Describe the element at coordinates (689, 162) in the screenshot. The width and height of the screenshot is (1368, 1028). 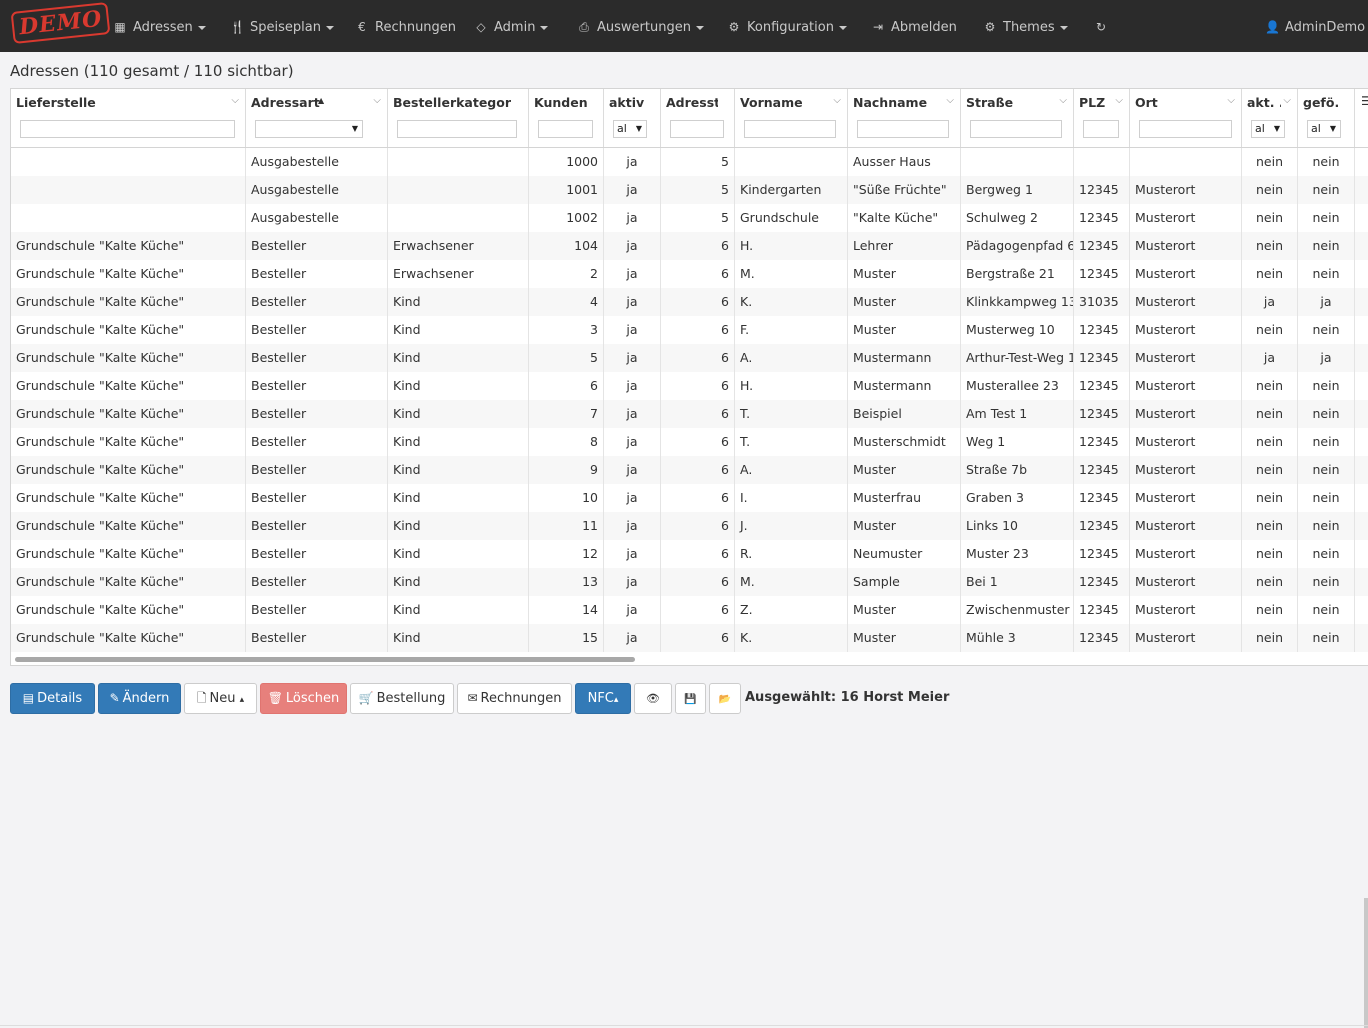
I see `table-row: Ausgabestelle 1000 ja 5 Ausser Haus nein nein` at that location.